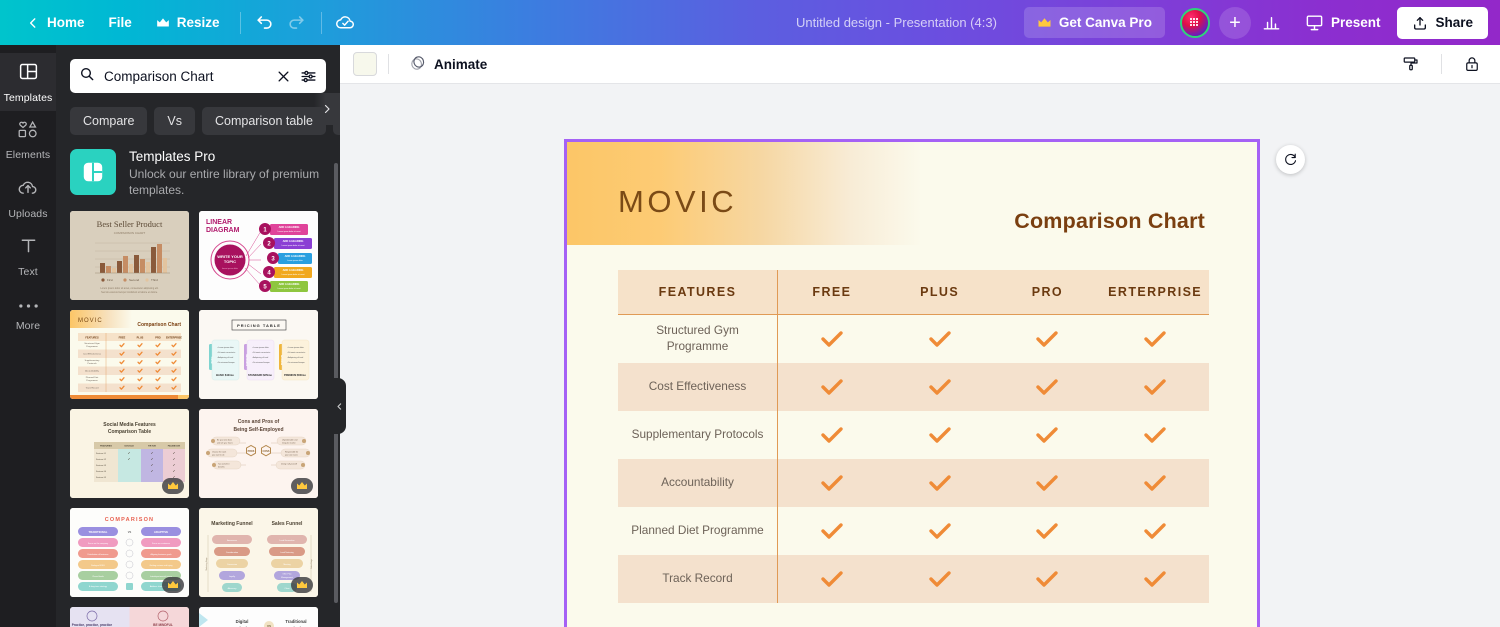 The height and width of the screenshot is (627, 1500). Describe the element at coordinates (1234, 22) in the screenshot. I see `add-collaborator-button: +` at that location.